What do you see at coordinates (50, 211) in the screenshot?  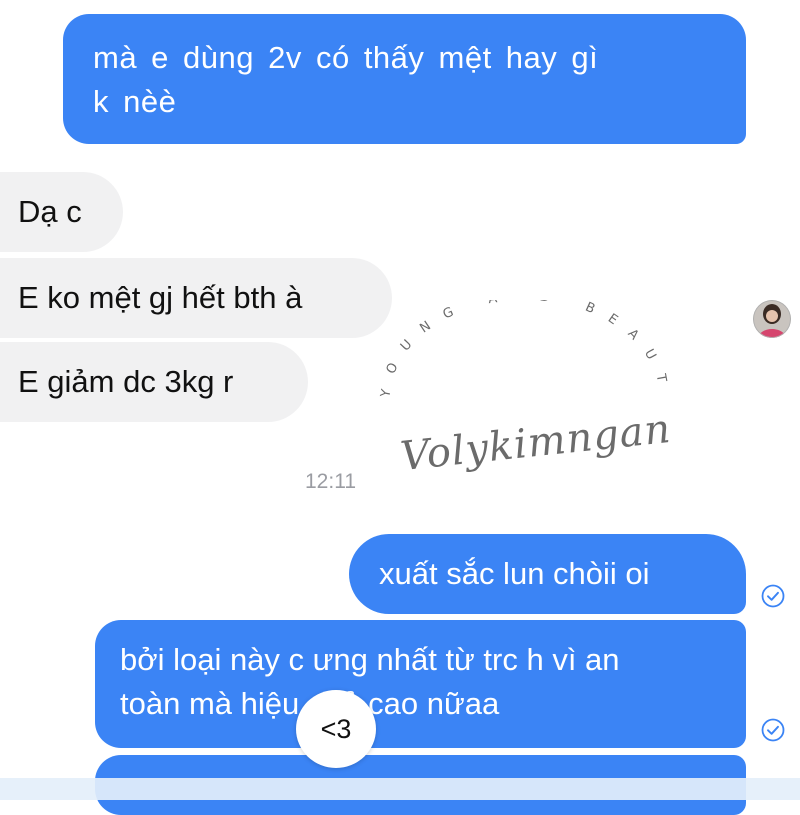 I see `message-text: Dạ c` at bounding box center [50, 211].